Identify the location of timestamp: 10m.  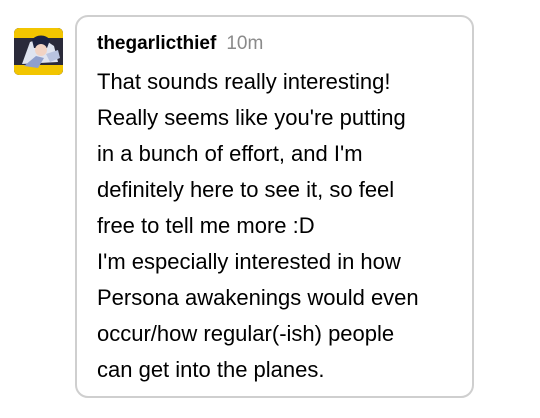
(245, 43).